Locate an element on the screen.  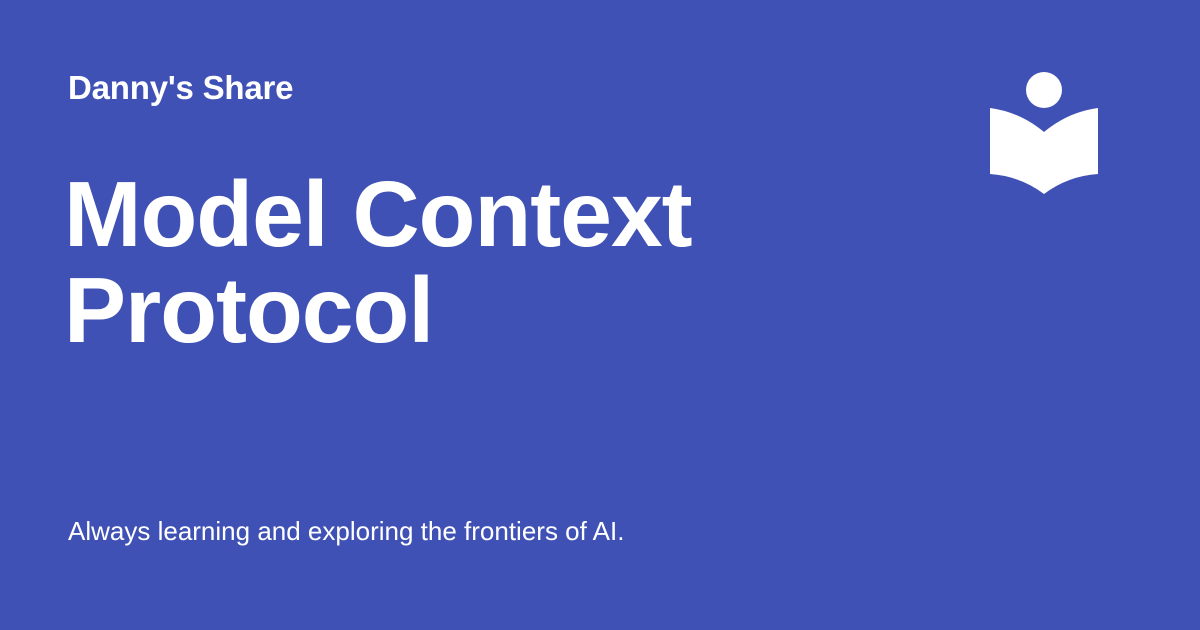
site-name: Danny's Share is located at coordinates (181, 87).